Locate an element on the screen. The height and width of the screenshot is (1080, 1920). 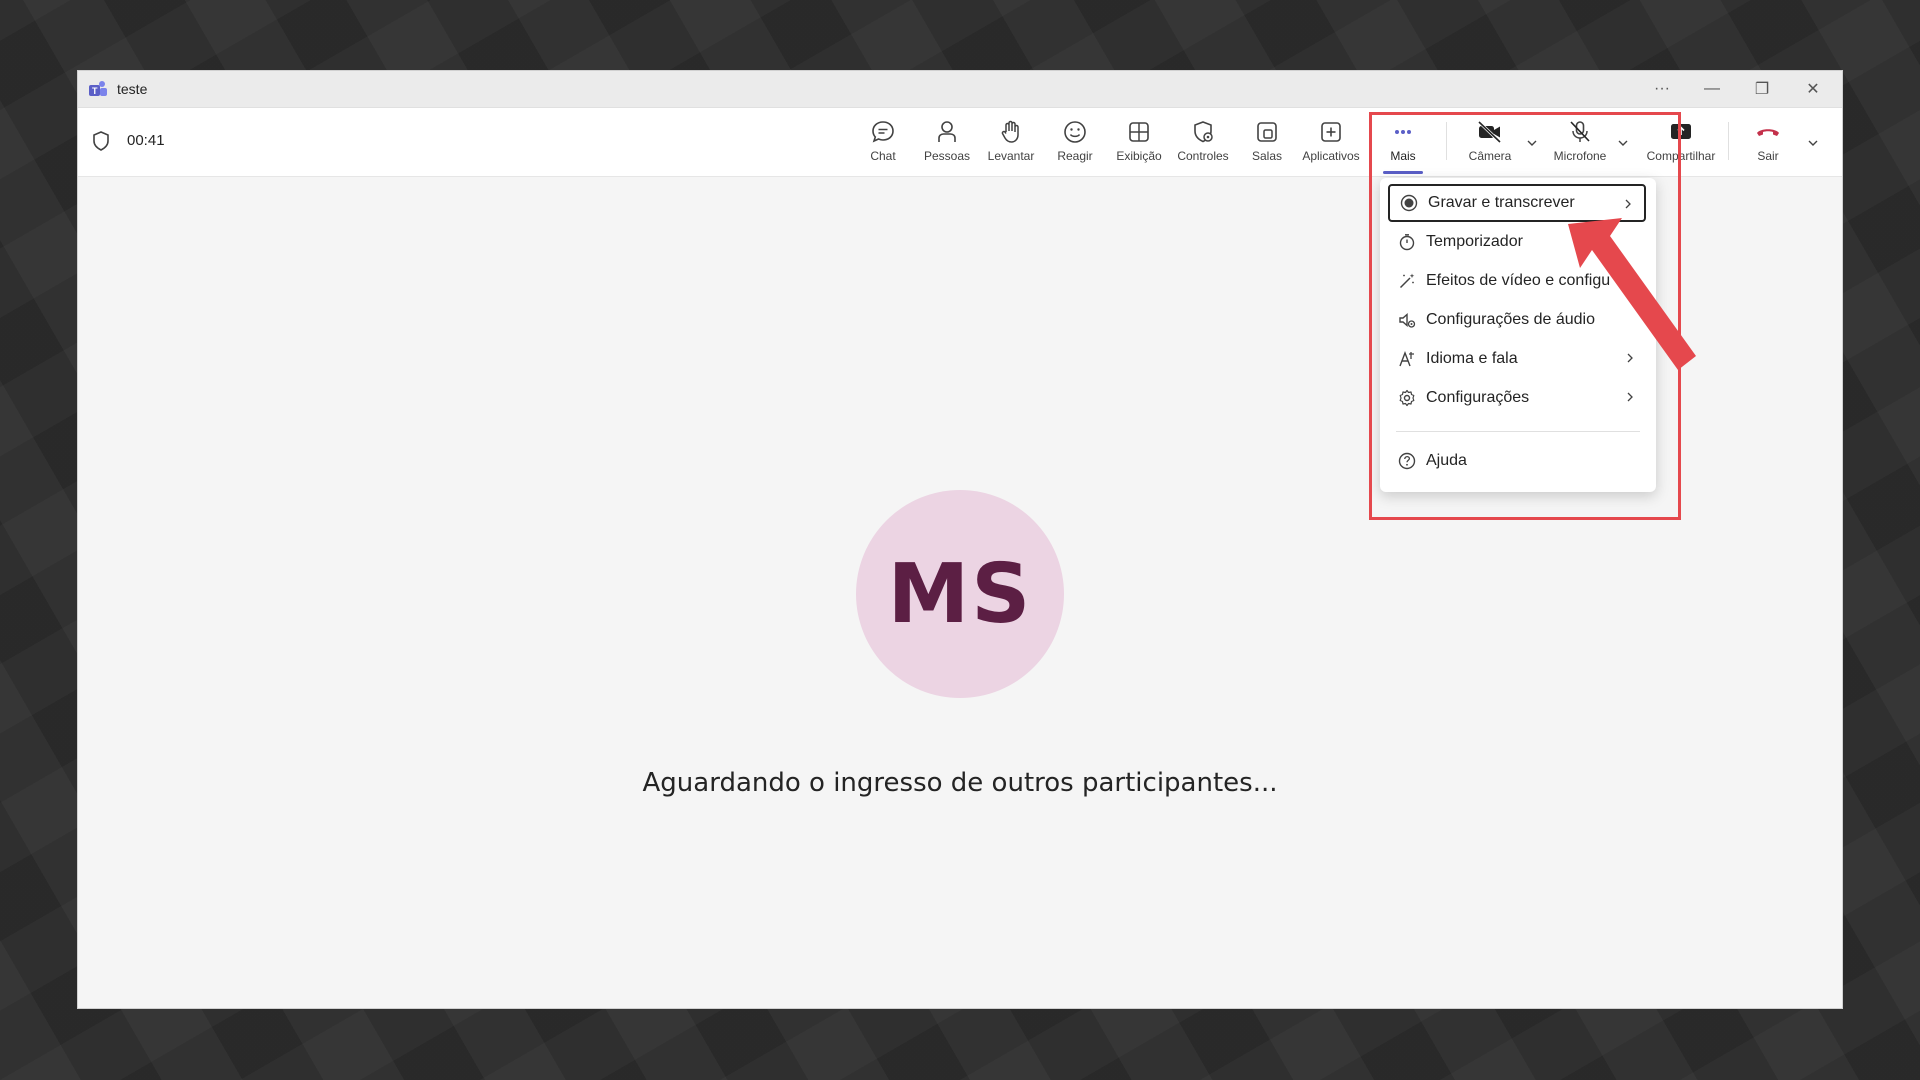
chat-button: Chat is located at coordinates (883, 143).